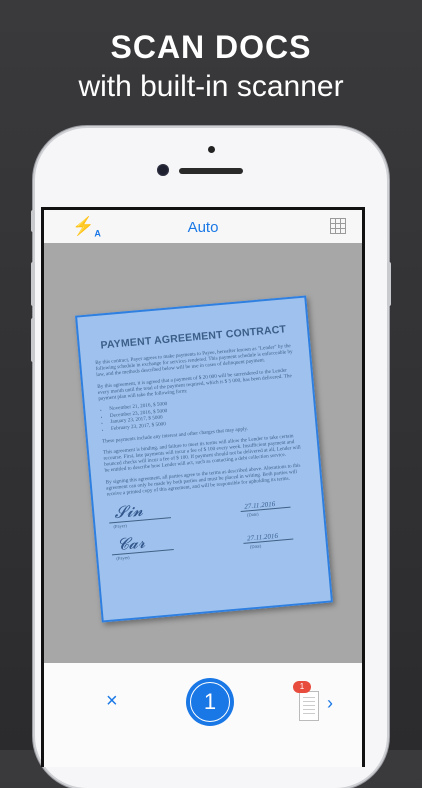 This screenshot has height=788, width=422. I want to click on headline-subtitle: with built-in scanner, so click(211, 86).